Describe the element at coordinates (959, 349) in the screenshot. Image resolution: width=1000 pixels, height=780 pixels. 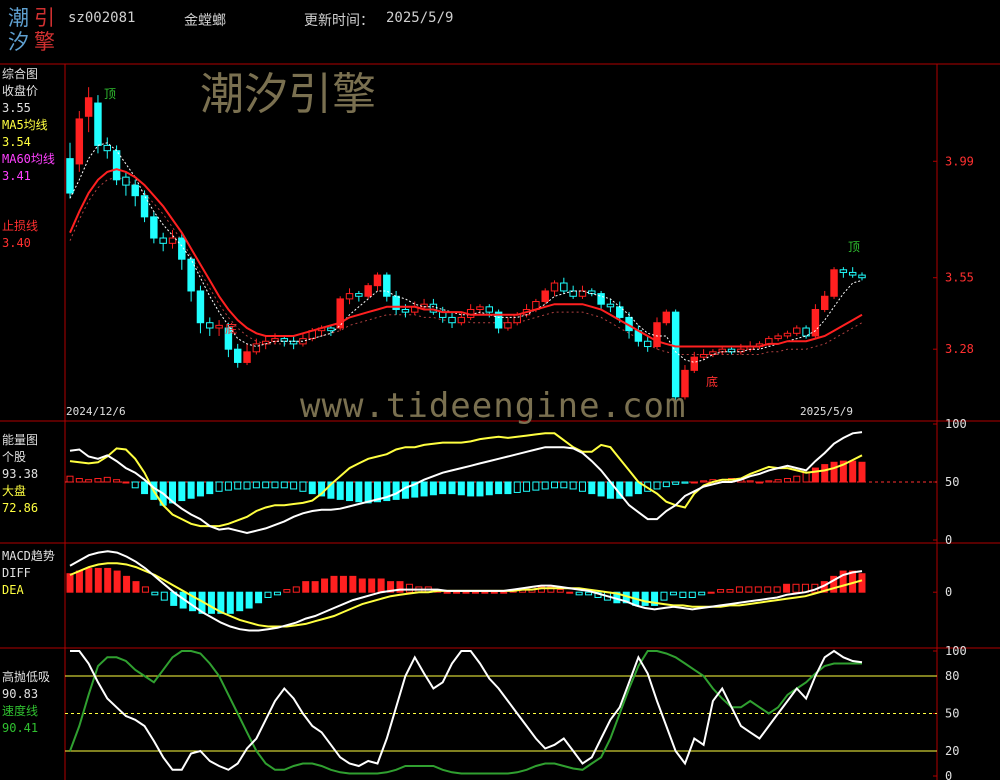
I see `y-tick-label: 3.28` at that location.